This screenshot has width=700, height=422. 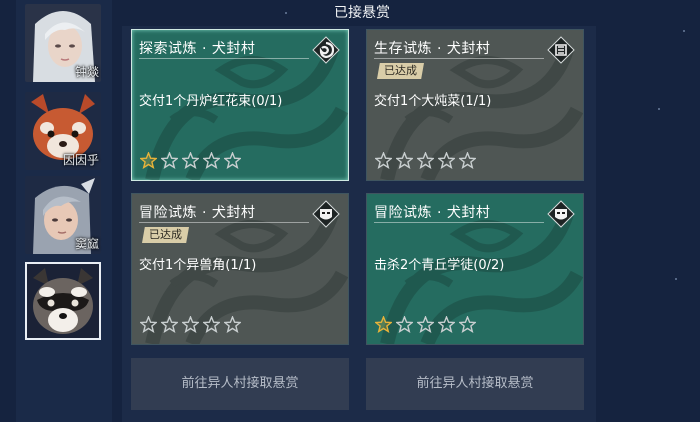 I want to click on bounty-card: 生存试炼 · 犬封村 已达成交付1个大炖菜(1/1), so click(x=475, y=105).